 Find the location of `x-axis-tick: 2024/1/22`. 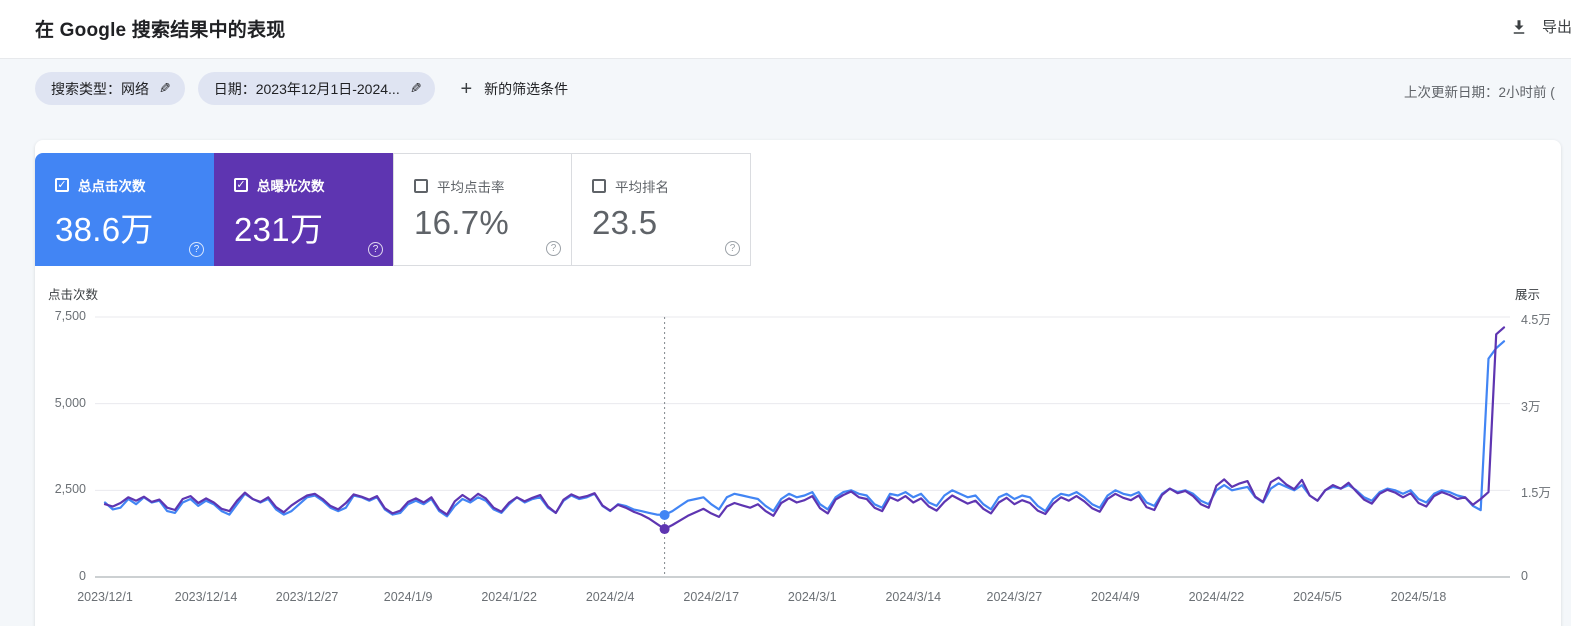

x-axis-tick: 2024/1/22 is located at coordinates (509, 597).